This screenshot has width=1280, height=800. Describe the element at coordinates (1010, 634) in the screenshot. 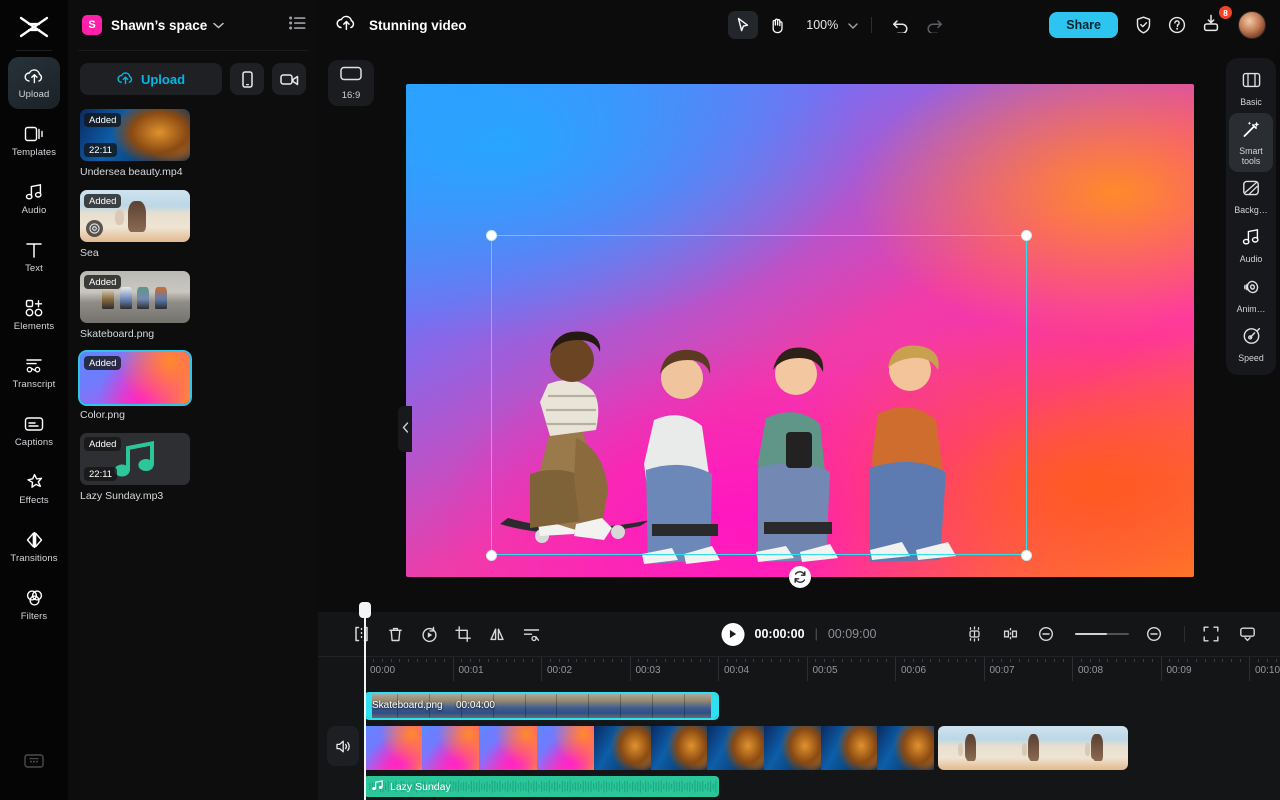

I see `split-clip-icon` at that location.